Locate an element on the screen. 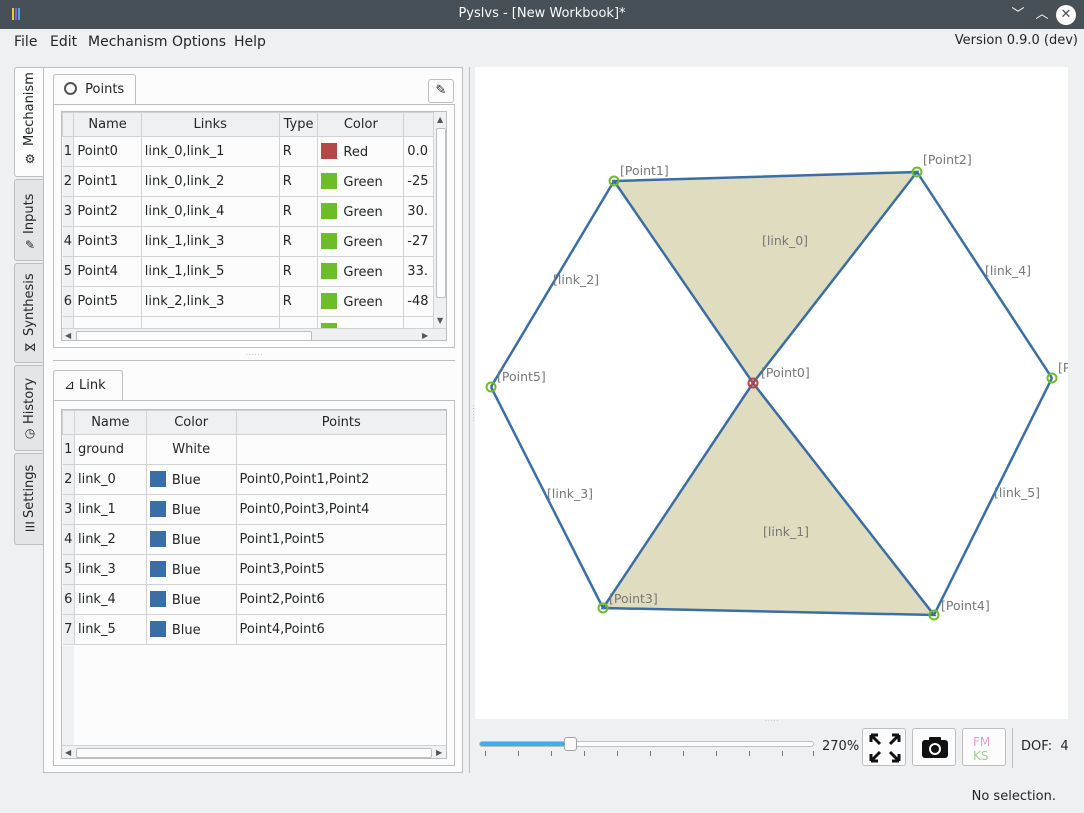 Image resolution: width=1084 pixels, height=813 pixels. col-x is located at coordinates (418, 124).